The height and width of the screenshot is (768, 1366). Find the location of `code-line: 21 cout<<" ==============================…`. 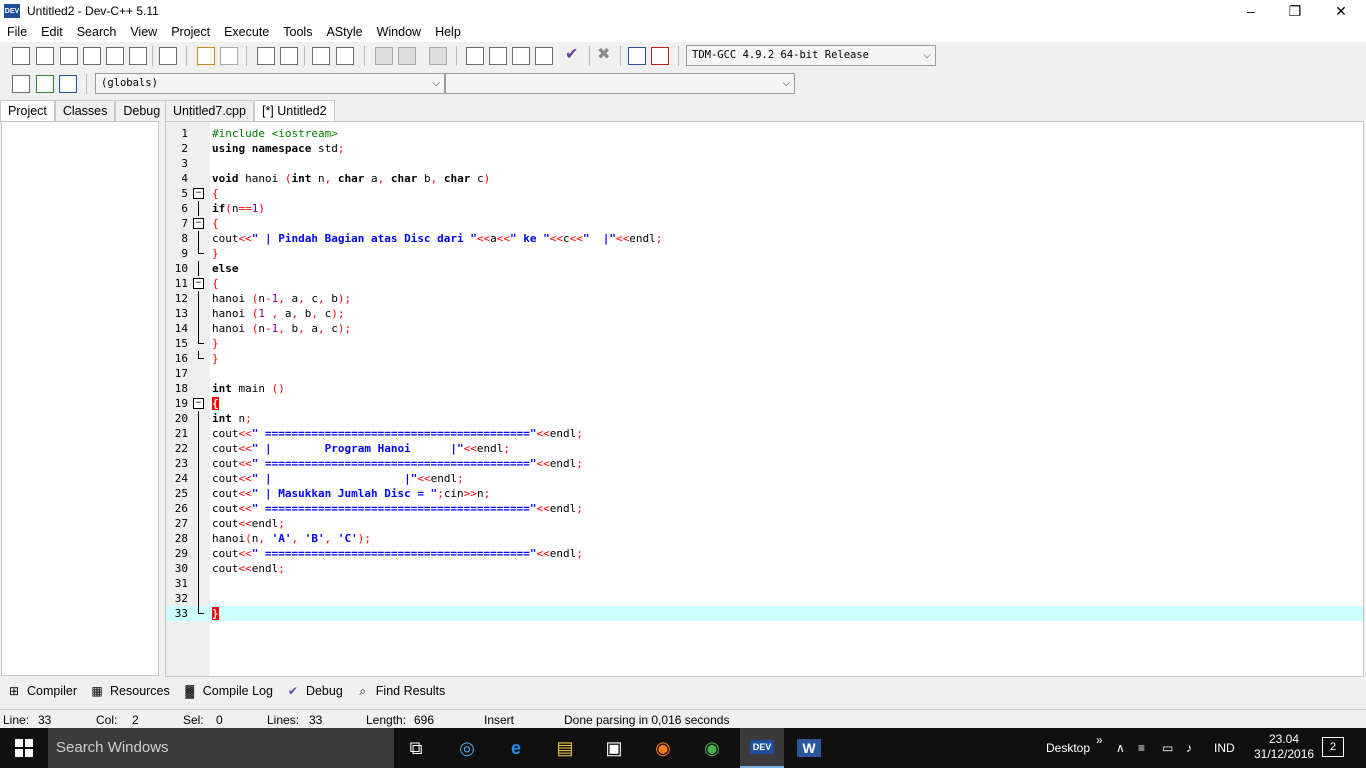

code-line: 21 cout<<" ==============================… is located at coordinates (764, 433).